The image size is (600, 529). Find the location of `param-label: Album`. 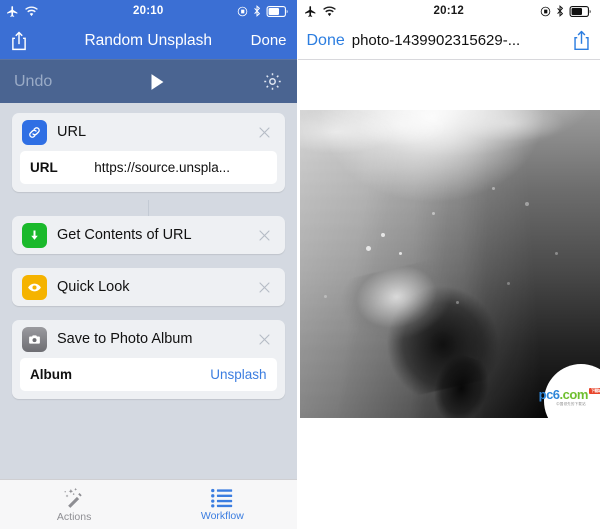

param-label: Album is located at coordinates (51, 374).